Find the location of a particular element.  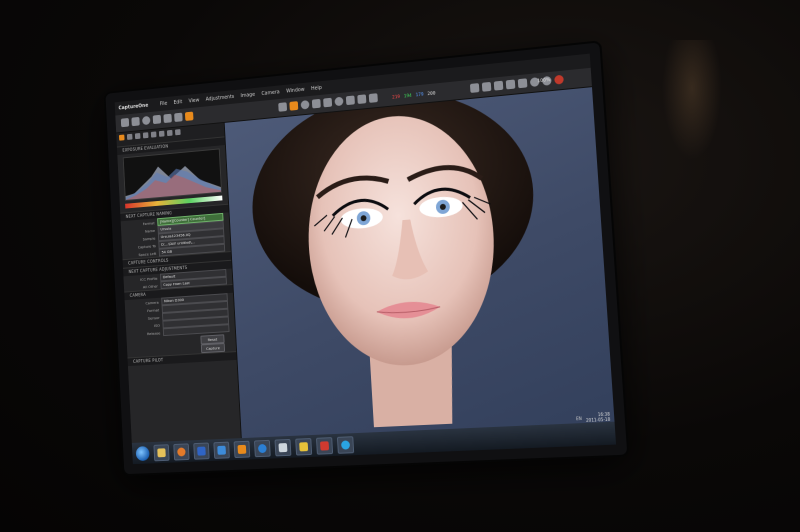

chrome-taskbar-icon is located at coordinates (262, 448).